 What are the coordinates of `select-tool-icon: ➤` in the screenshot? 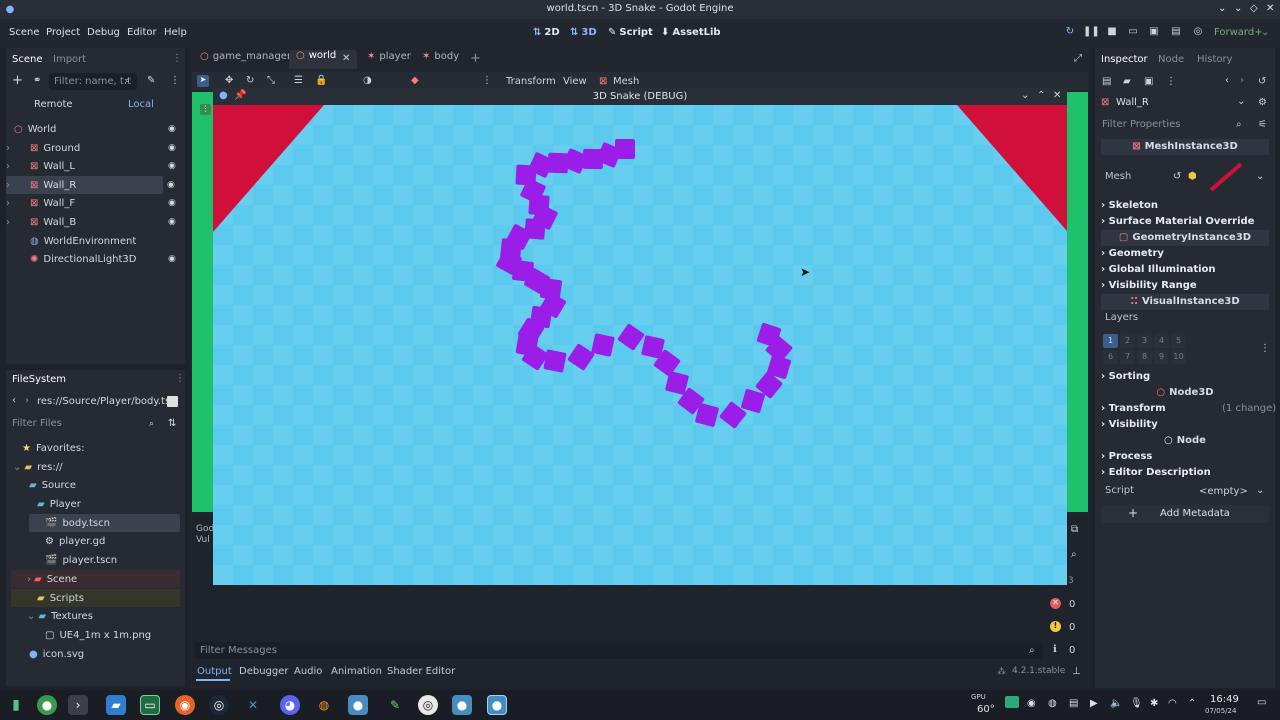 It's located at (203, 81).